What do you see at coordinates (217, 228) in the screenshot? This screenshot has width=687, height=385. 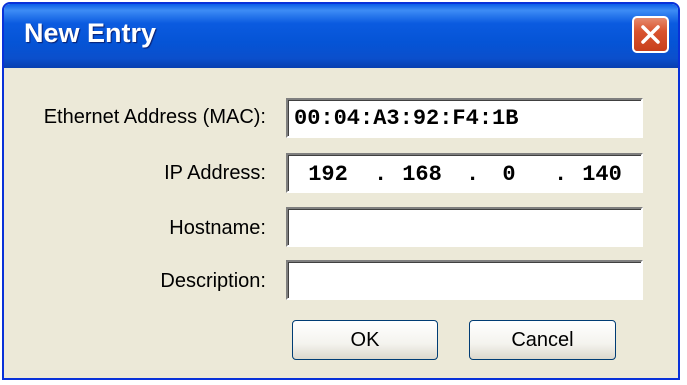 I see `hostname-label: Hostname:` at bounding box center [217, 228].